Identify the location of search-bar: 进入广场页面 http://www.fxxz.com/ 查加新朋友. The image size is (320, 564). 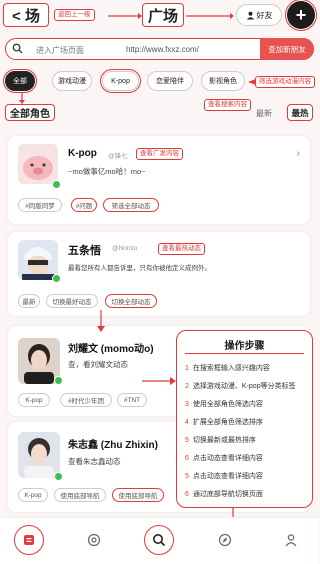
(159, 49).